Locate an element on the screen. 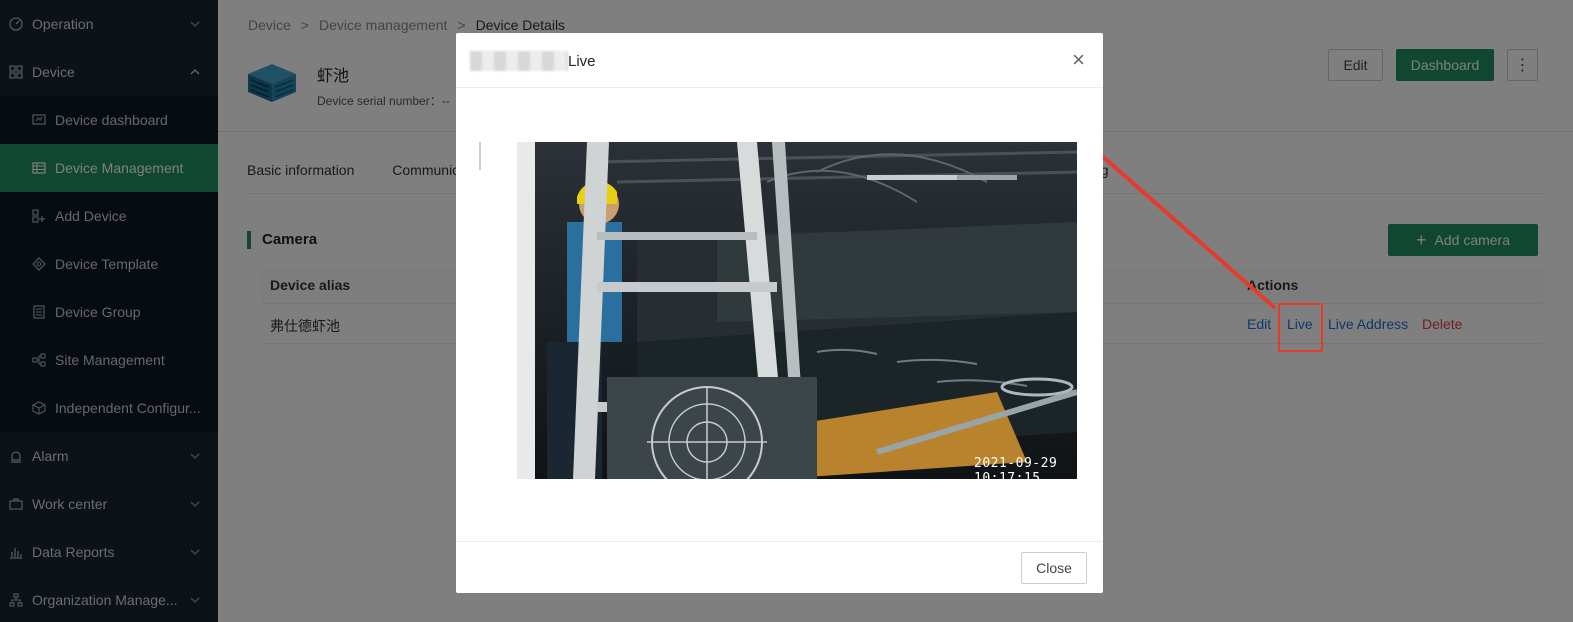 Image resolution: width=1573 pixels, height=622 pixels. modal-title: Live is located at coordinates (533, 61).